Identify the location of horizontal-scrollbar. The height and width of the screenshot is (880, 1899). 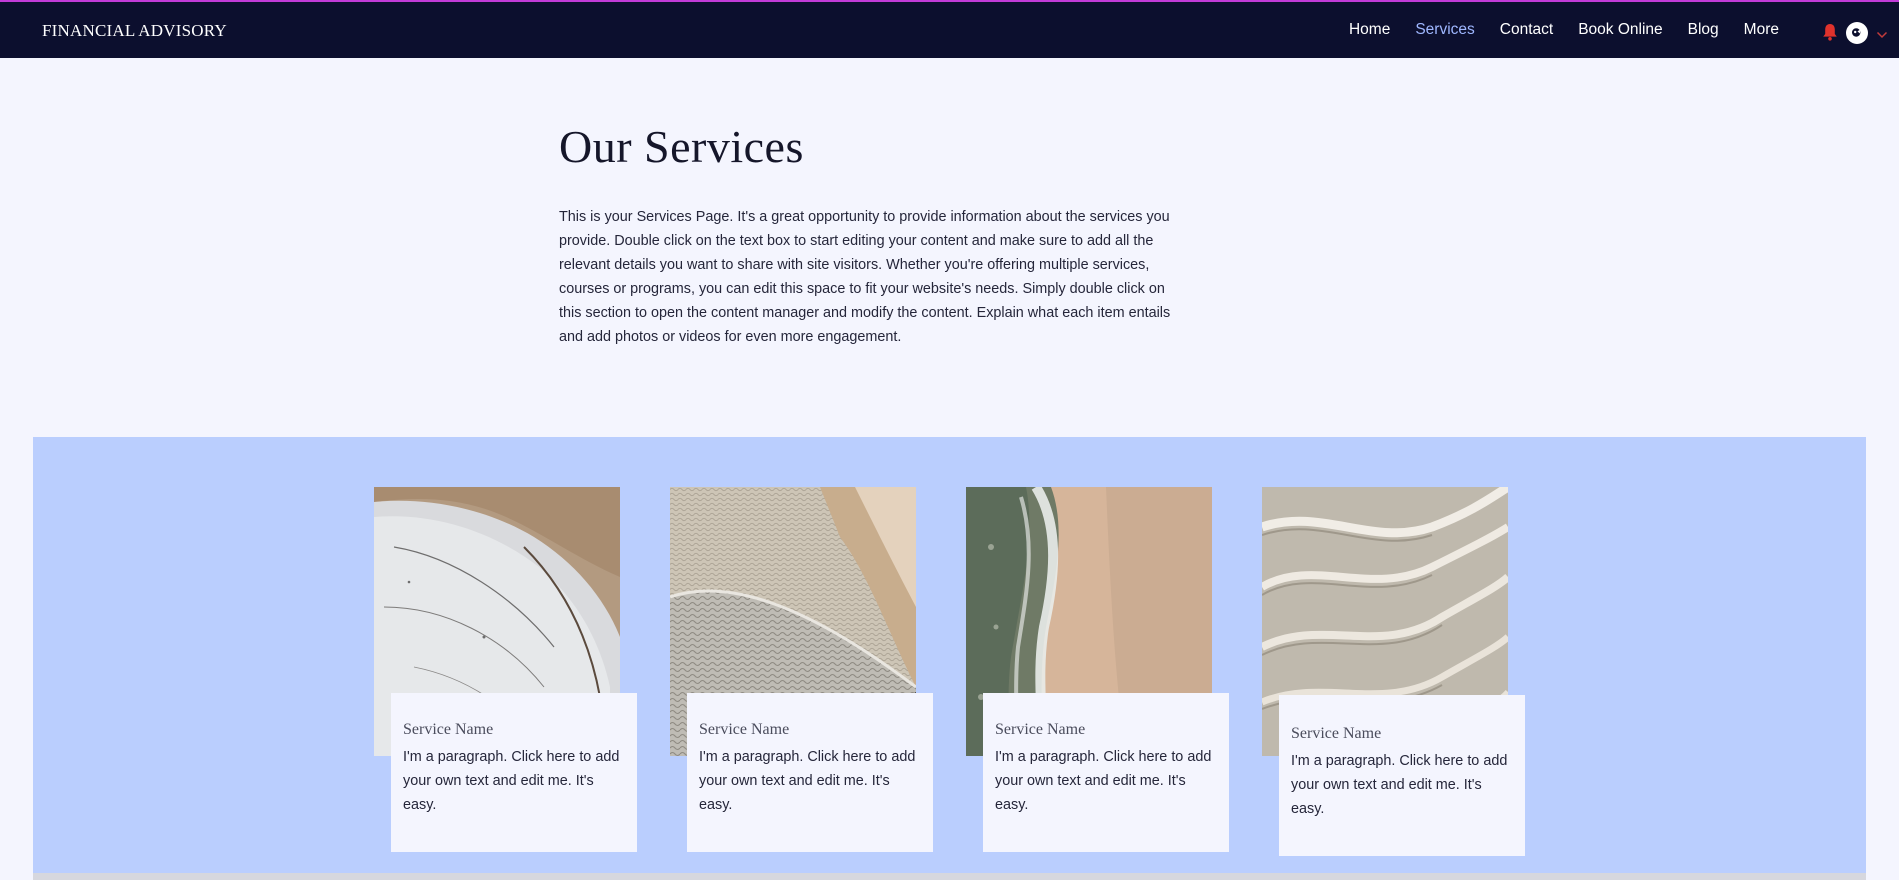
(949, 876).